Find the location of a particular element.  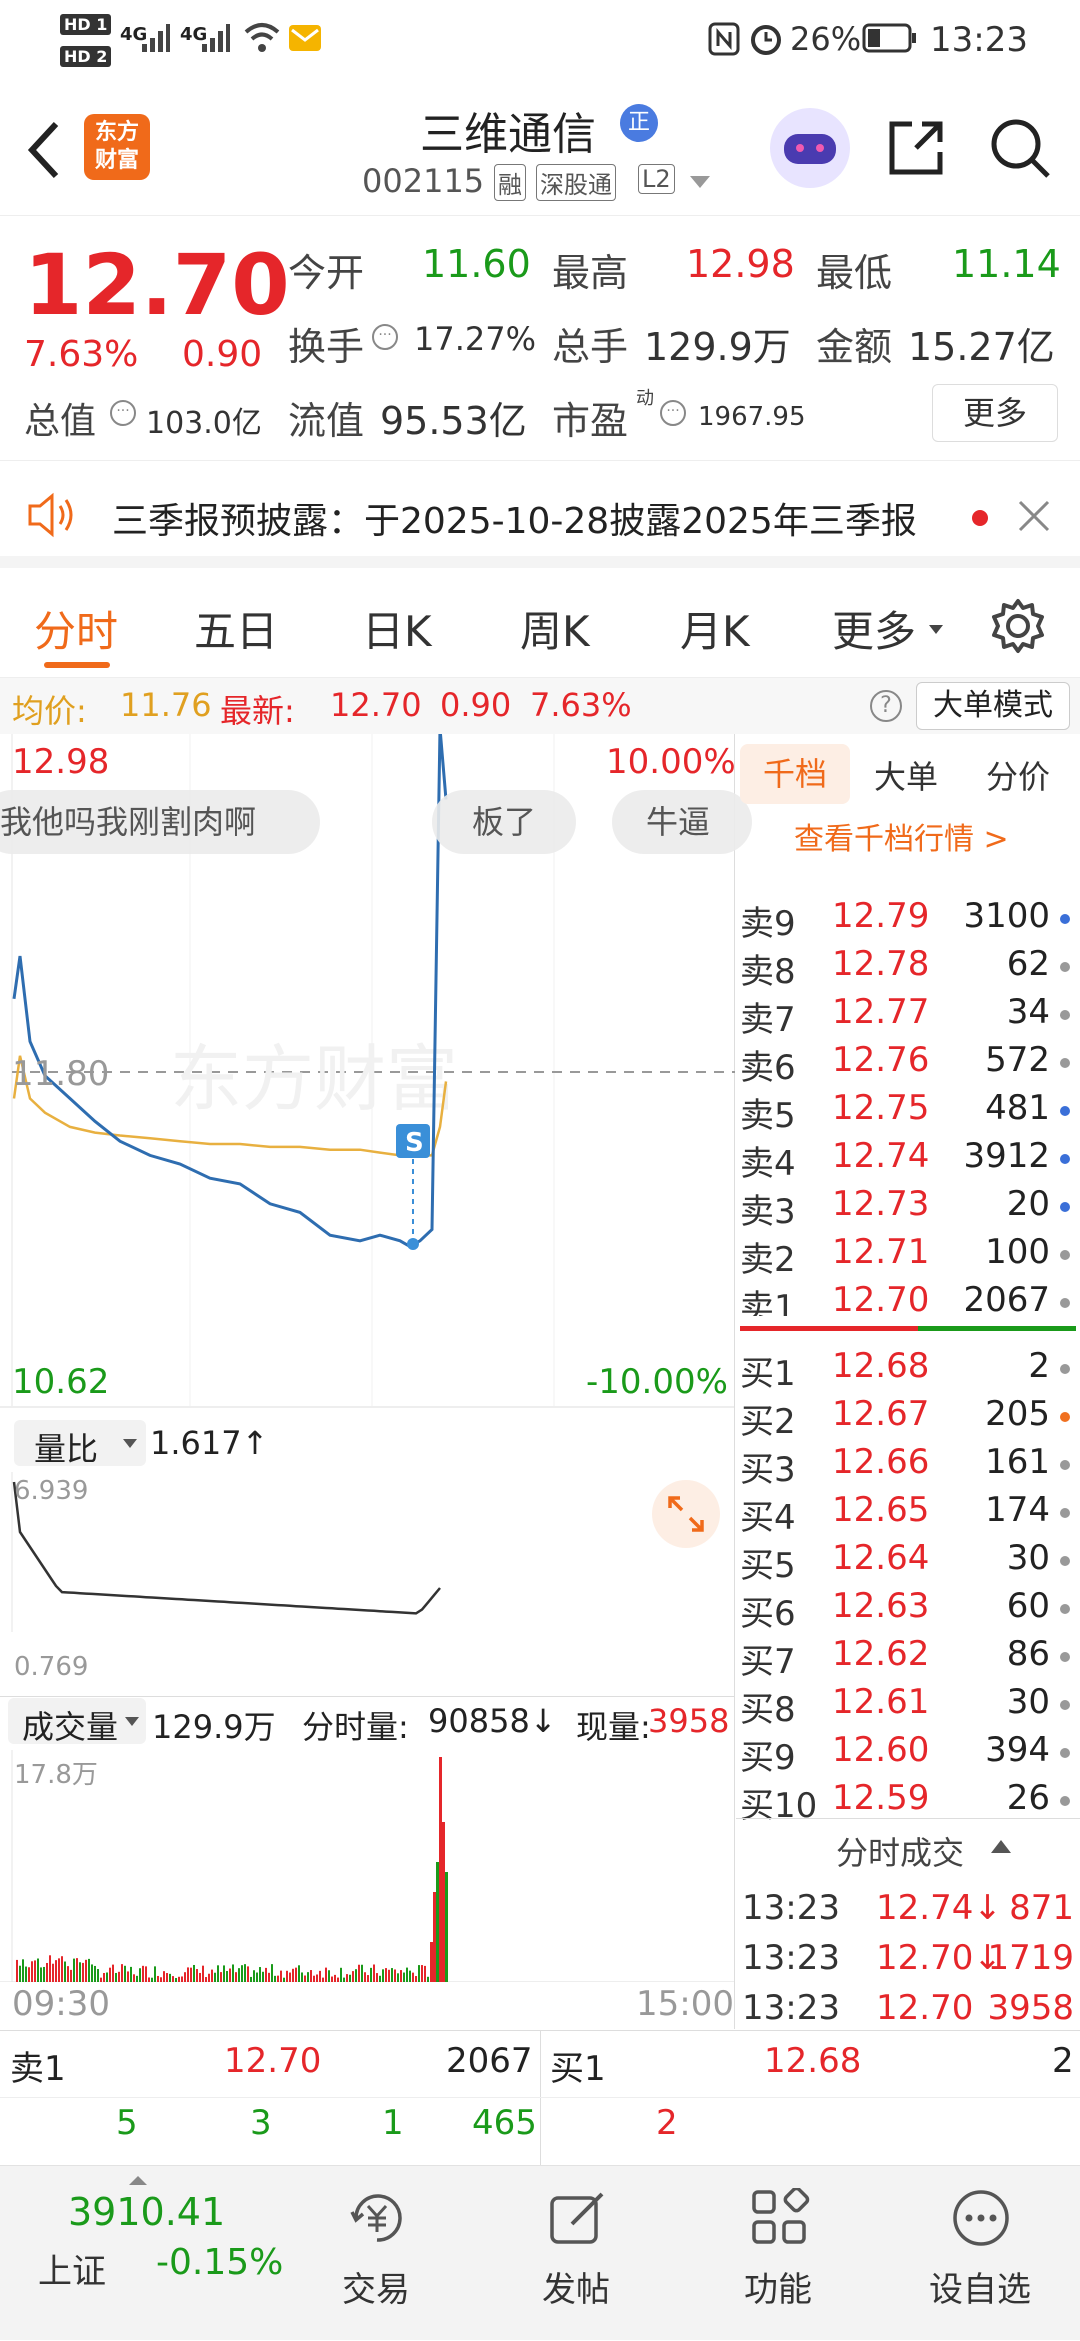

signal-icon is located at coordinates (156, 38).